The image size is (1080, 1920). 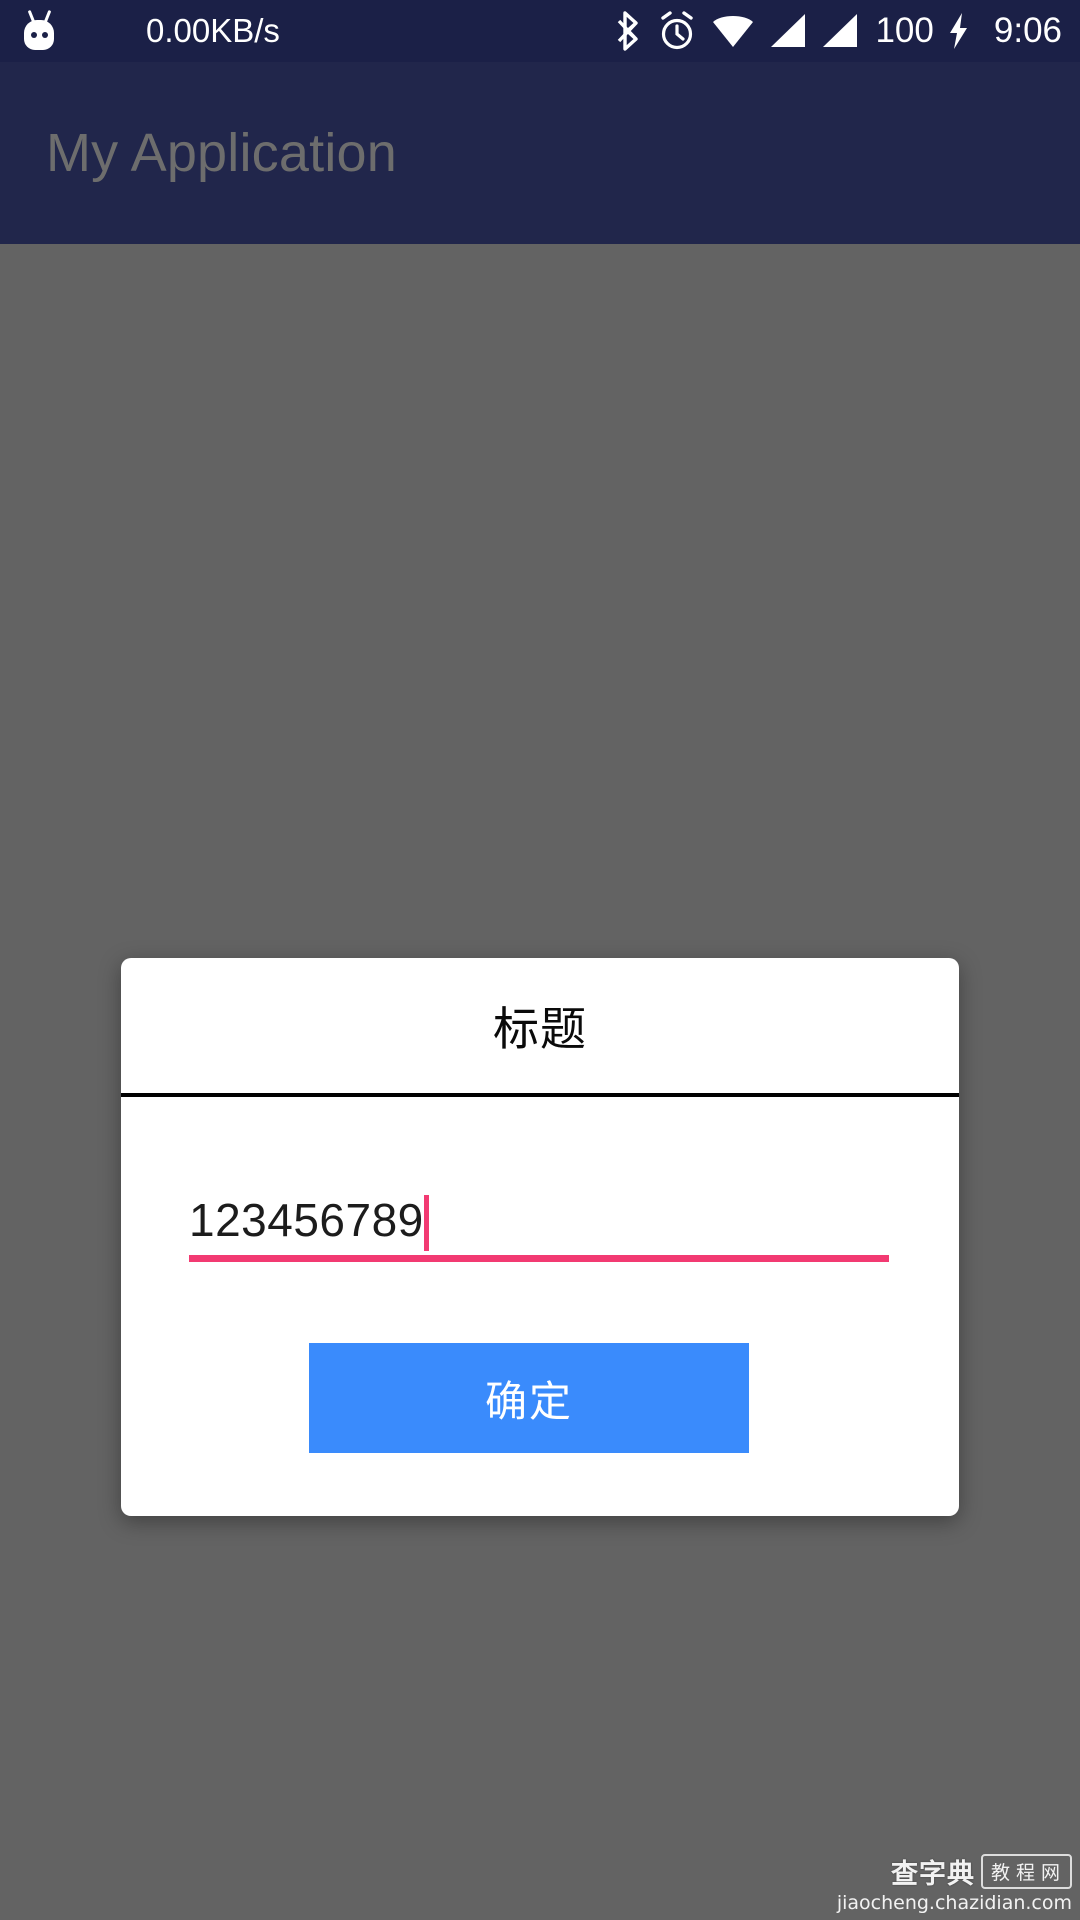 I want to click on alarm-clock-icon, so click(x=677, y=30).